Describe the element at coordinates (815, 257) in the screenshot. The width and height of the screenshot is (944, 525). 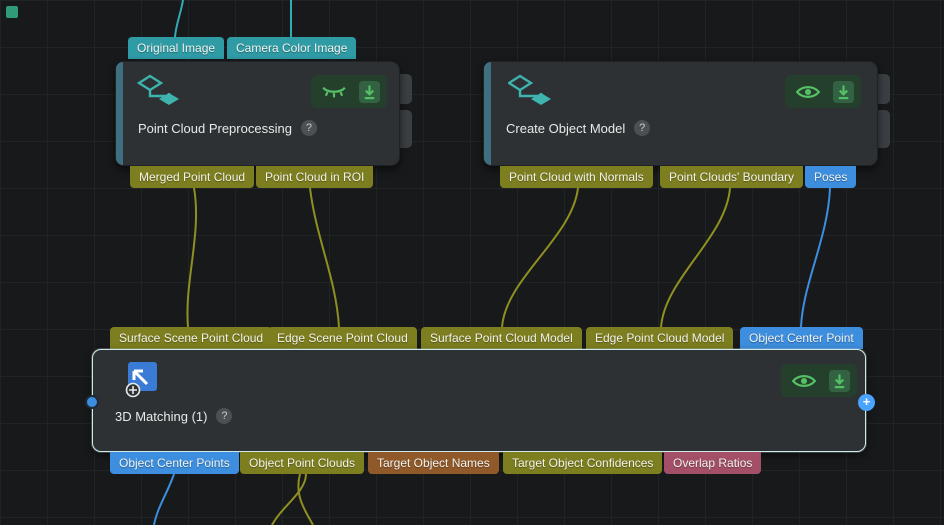
I see `wire-poses-to-object-center-point` at that location.